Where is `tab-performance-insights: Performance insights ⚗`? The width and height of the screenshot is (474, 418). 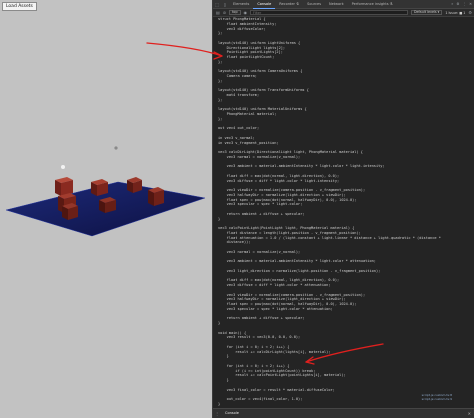
tab-performance-insights: Performance insights ⚗ is located at coordinates (372, 4).